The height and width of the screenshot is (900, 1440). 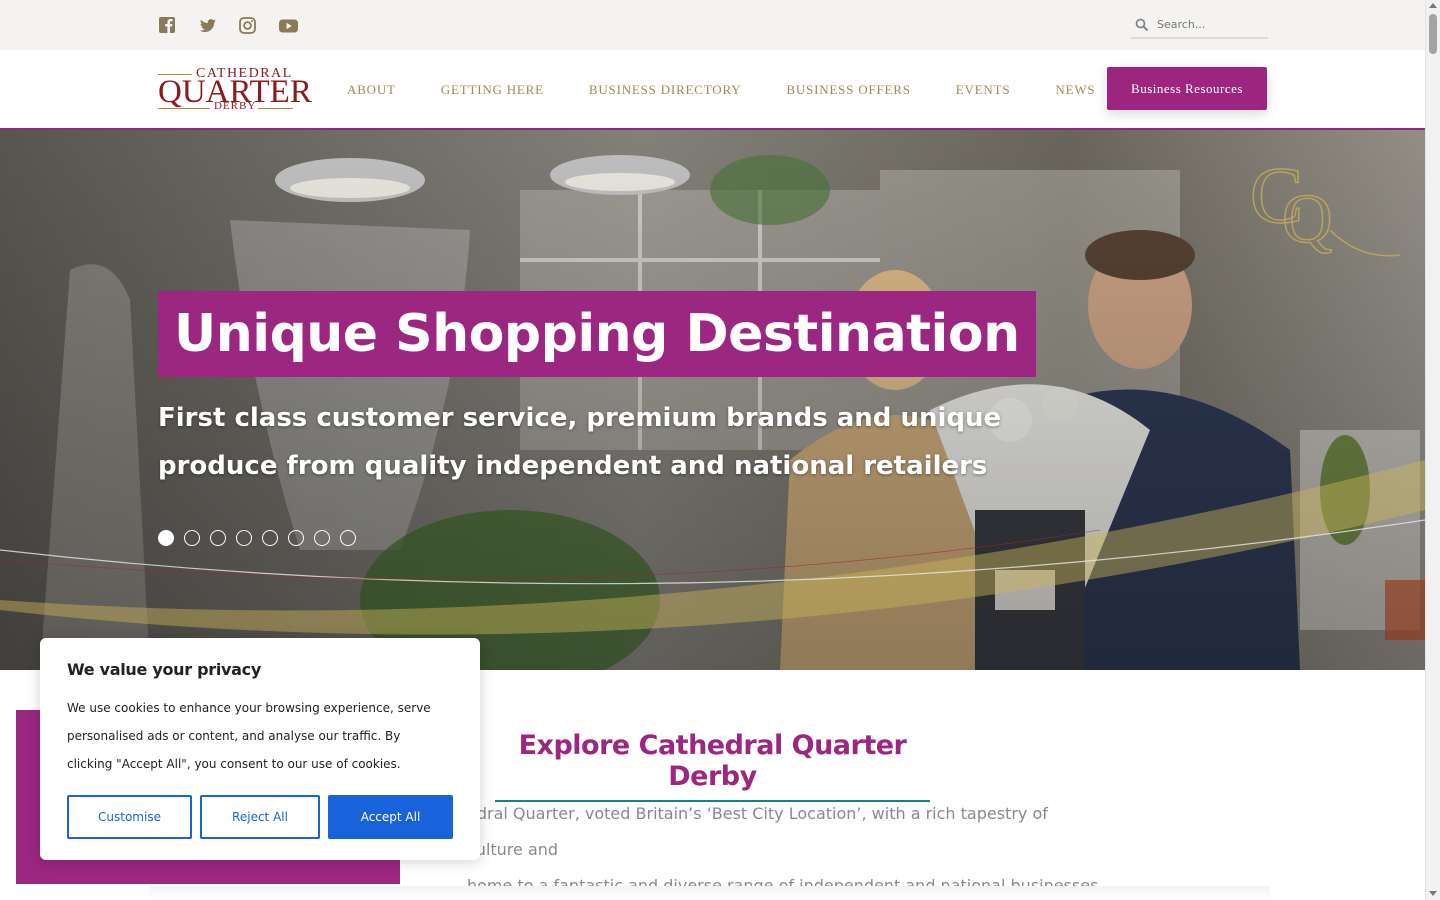 I want to click on youtube-icon, so click(x=288, y=26).